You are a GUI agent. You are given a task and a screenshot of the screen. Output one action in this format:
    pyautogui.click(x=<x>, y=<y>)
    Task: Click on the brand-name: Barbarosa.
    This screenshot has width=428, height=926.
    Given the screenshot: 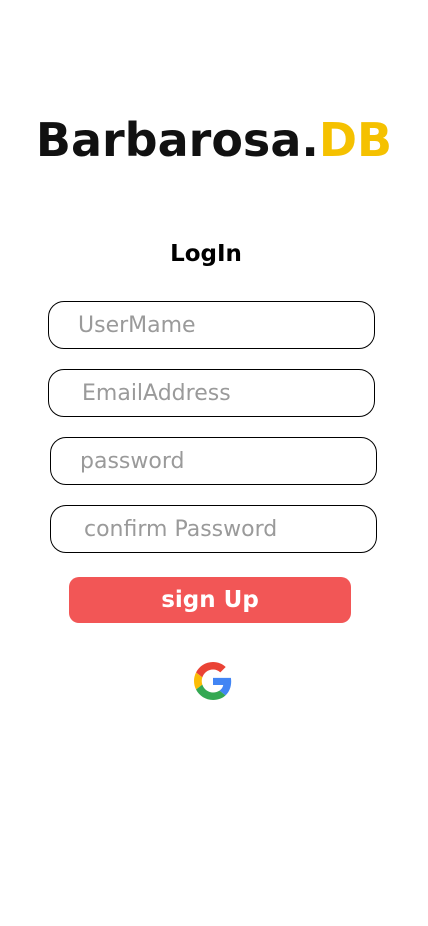 What is the action you would take?
    pyautogui.click(x=177, y=140)
    